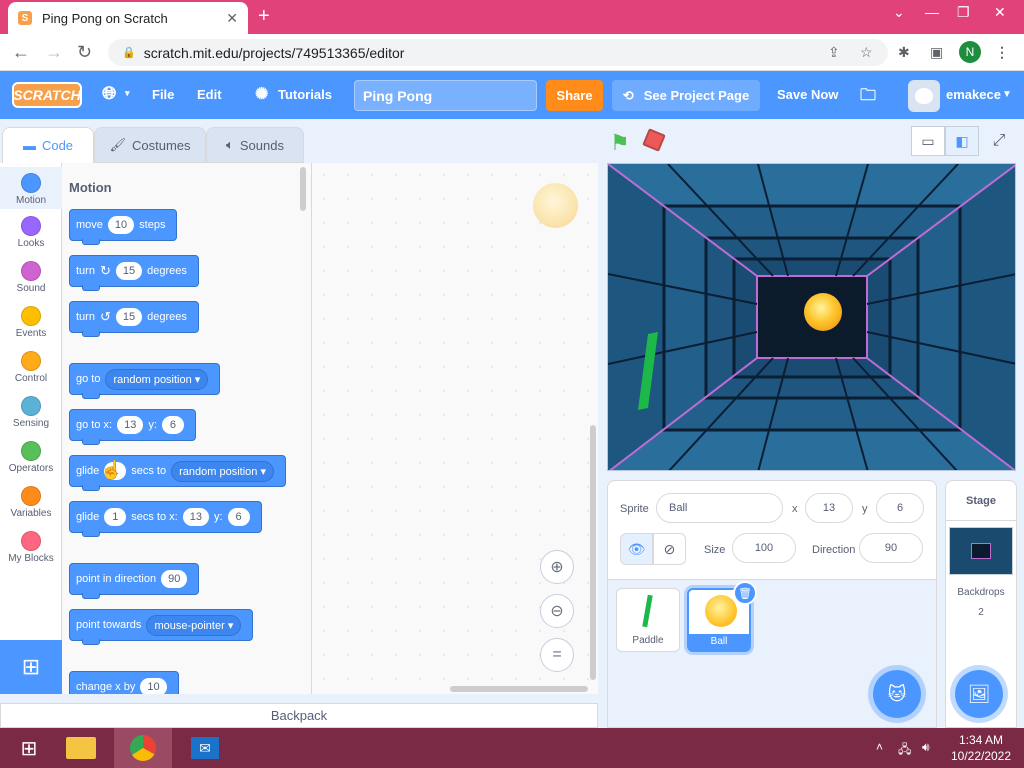 This screenshot has height=768, width=1024. Describe the element at coordinates (129, 52) in the screenshot. I see `lock-icon: 🔒` at that location.